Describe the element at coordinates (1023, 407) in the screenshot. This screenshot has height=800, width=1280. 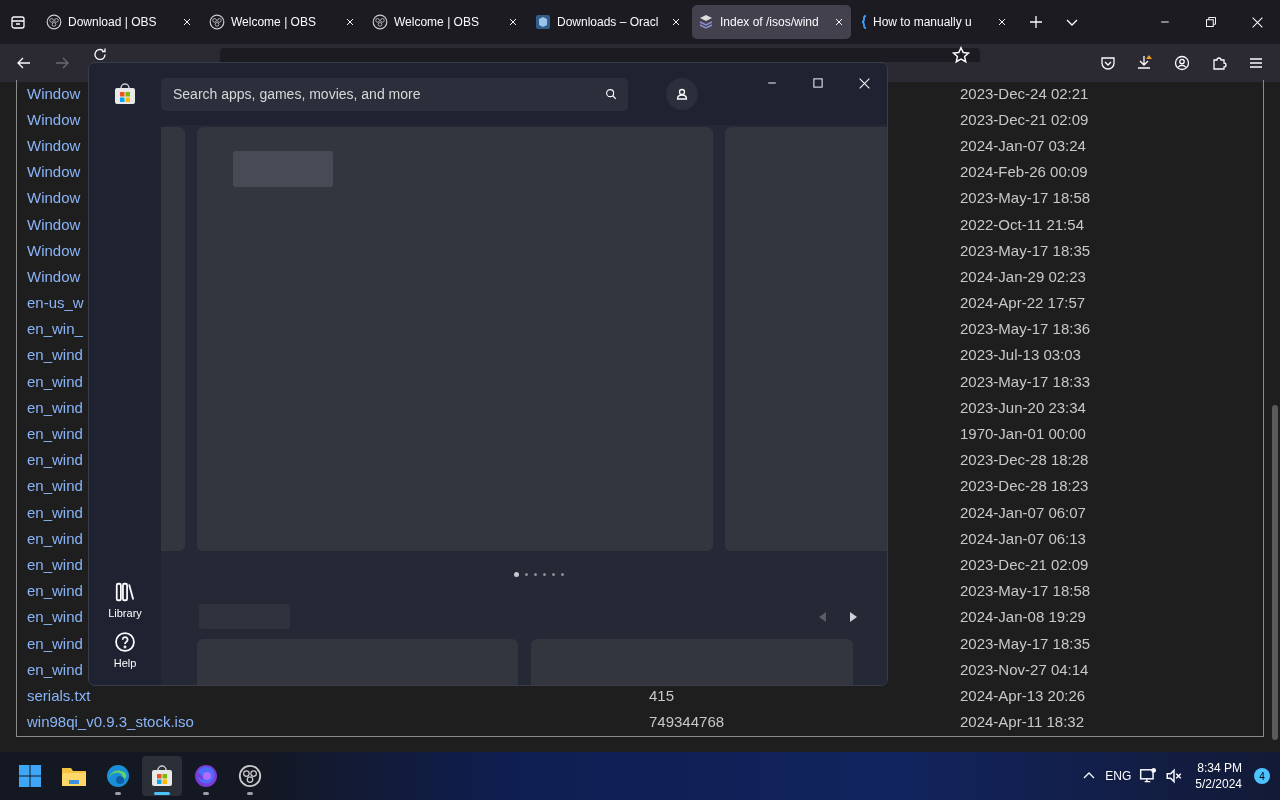
I see `file-date: 2023-Jun-20 23:34` at that location.